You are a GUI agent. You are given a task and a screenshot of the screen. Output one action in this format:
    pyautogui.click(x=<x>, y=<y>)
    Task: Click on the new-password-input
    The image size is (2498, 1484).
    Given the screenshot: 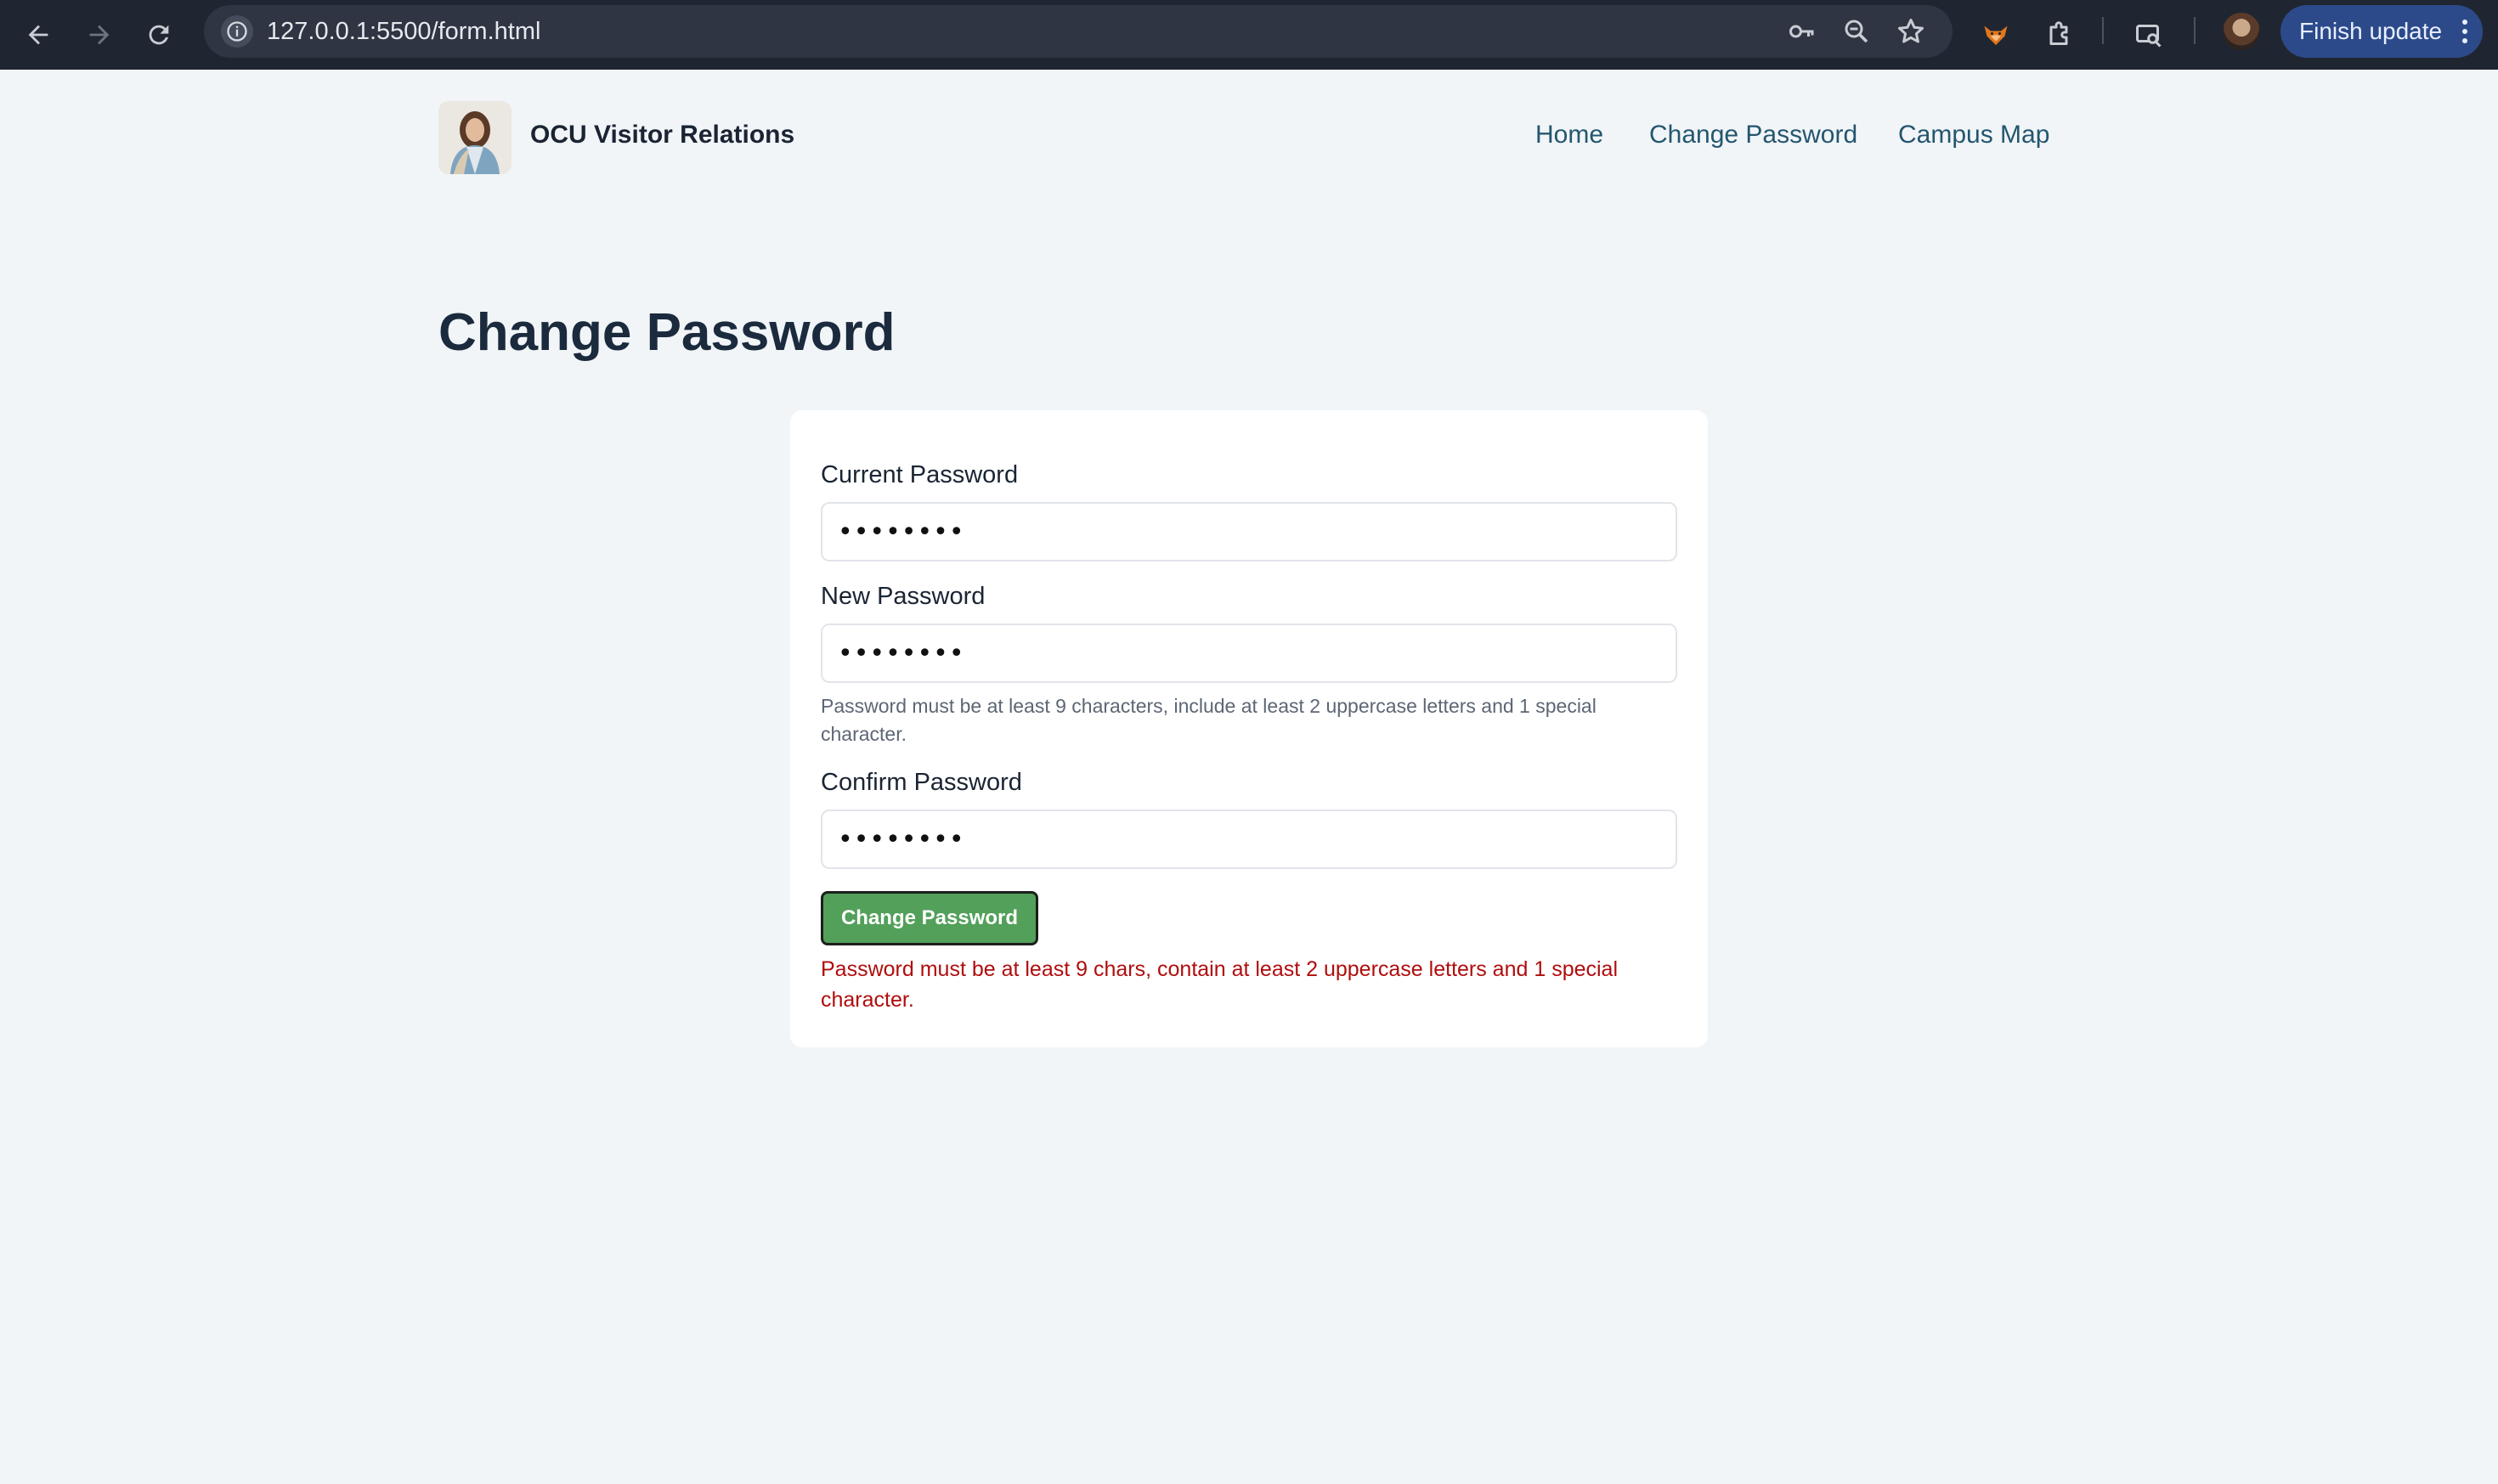 What is the action you would take?
    pyautogui.click(x=1249, y=653)
    